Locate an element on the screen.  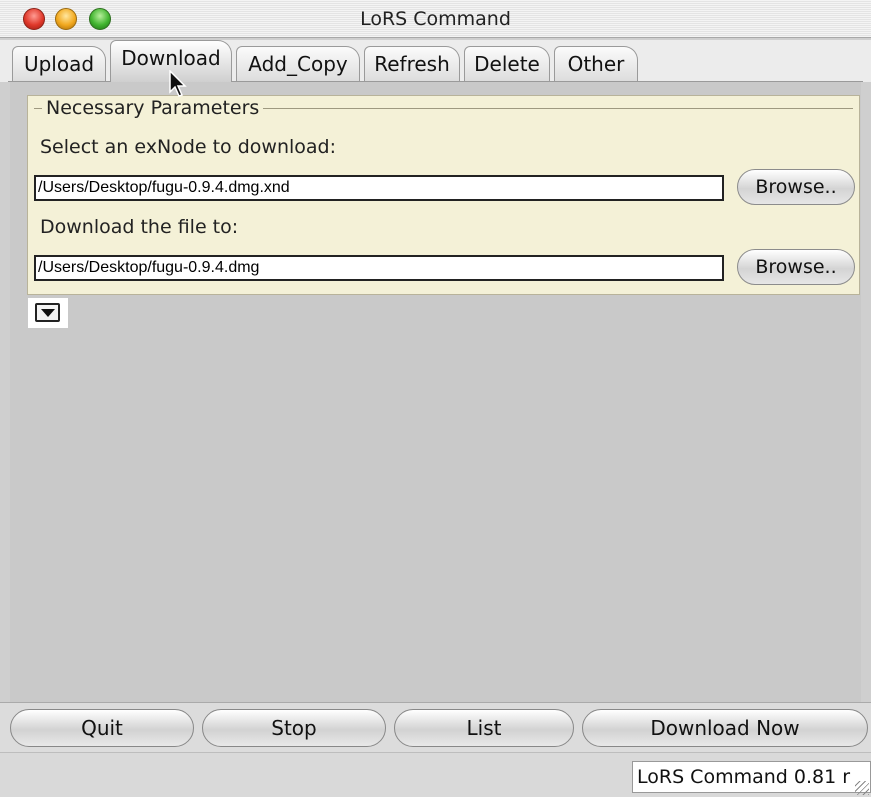
disclosure-toggle is located at coordinates (48, 313).